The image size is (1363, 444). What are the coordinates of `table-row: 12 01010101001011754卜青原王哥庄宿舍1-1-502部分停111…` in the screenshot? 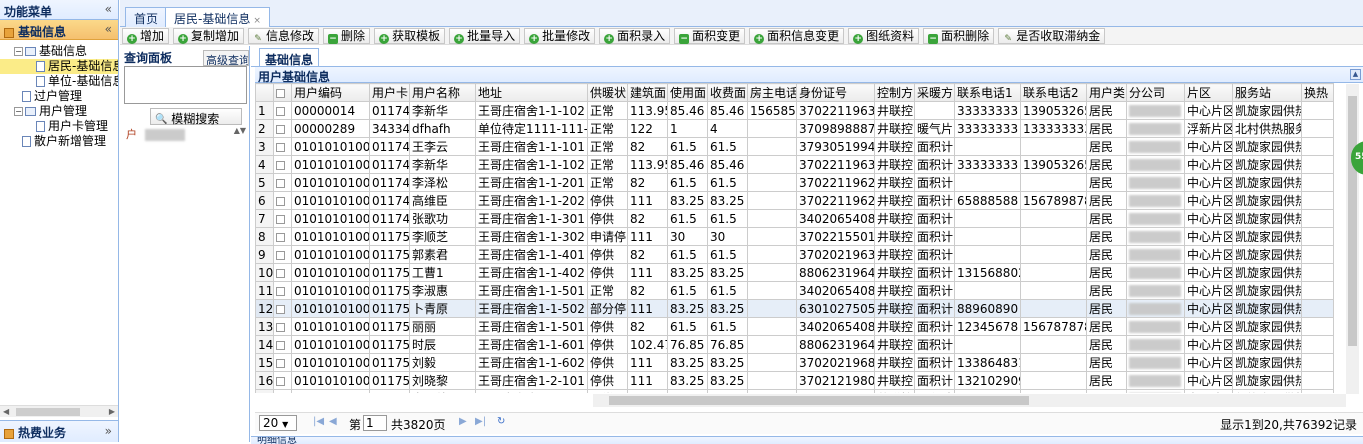 It's located at (794, 308).